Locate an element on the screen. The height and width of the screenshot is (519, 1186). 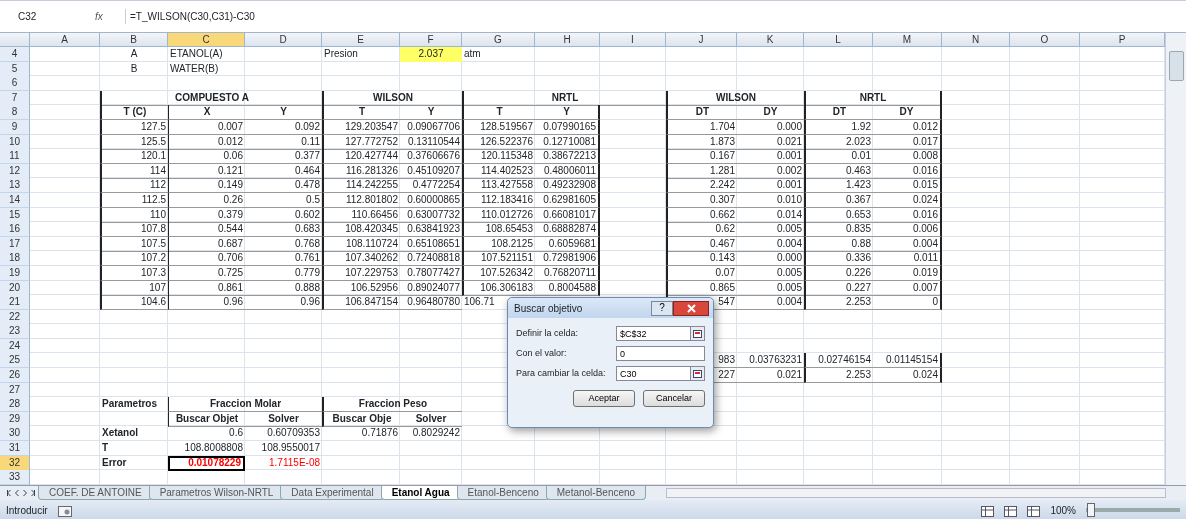
table-cell-text: Presion is located at coordinates (341, 54).